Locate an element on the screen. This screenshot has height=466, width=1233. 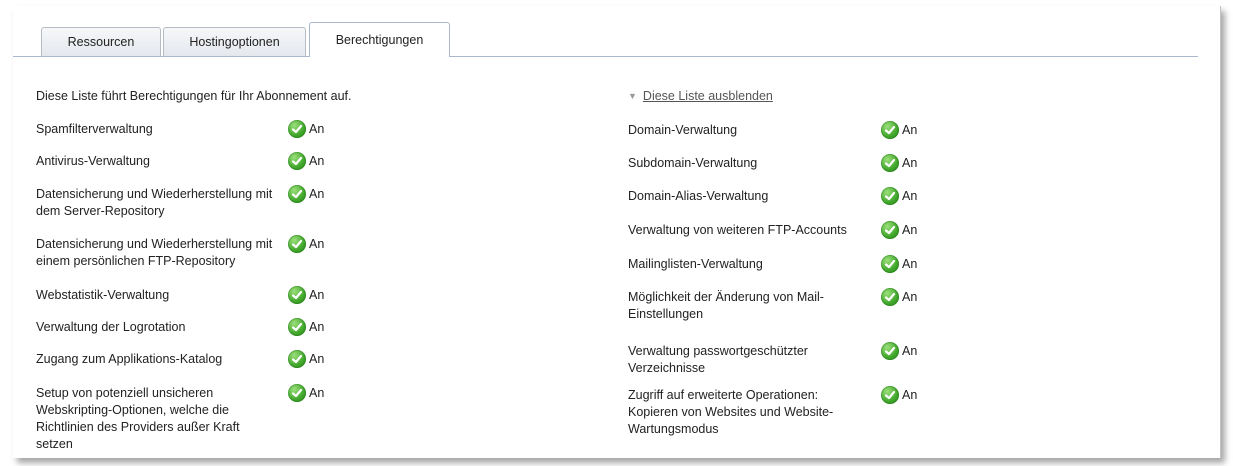
hide-list-link: Diese Liste ausblenden is located at coordinates (708, 96).